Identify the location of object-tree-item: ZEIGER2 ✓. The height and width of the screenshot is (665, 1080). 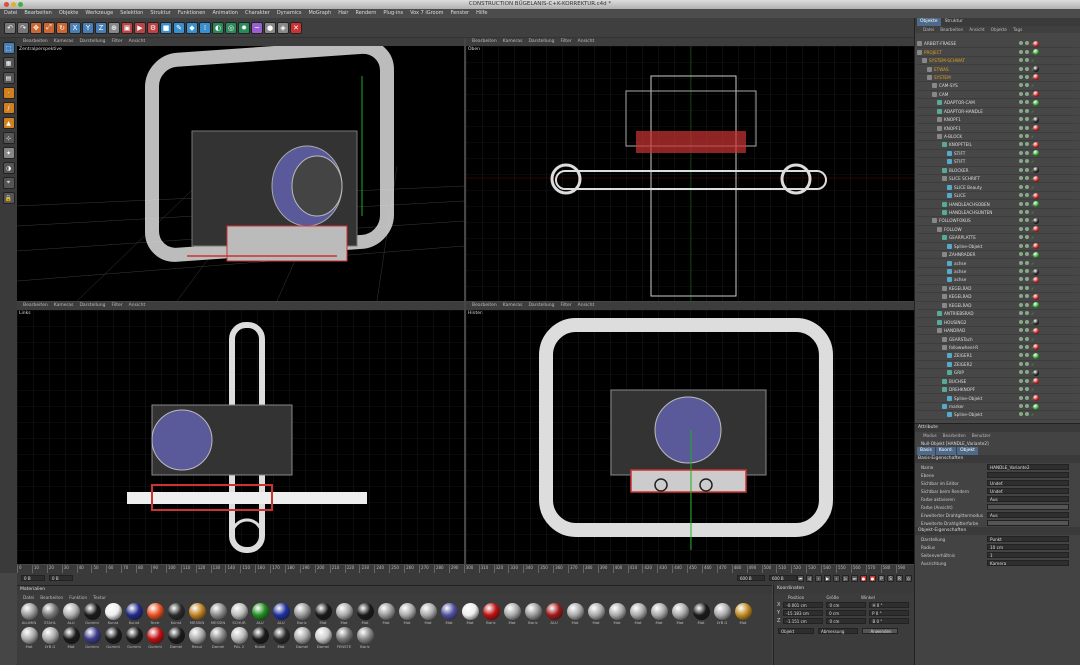
(998, 365).